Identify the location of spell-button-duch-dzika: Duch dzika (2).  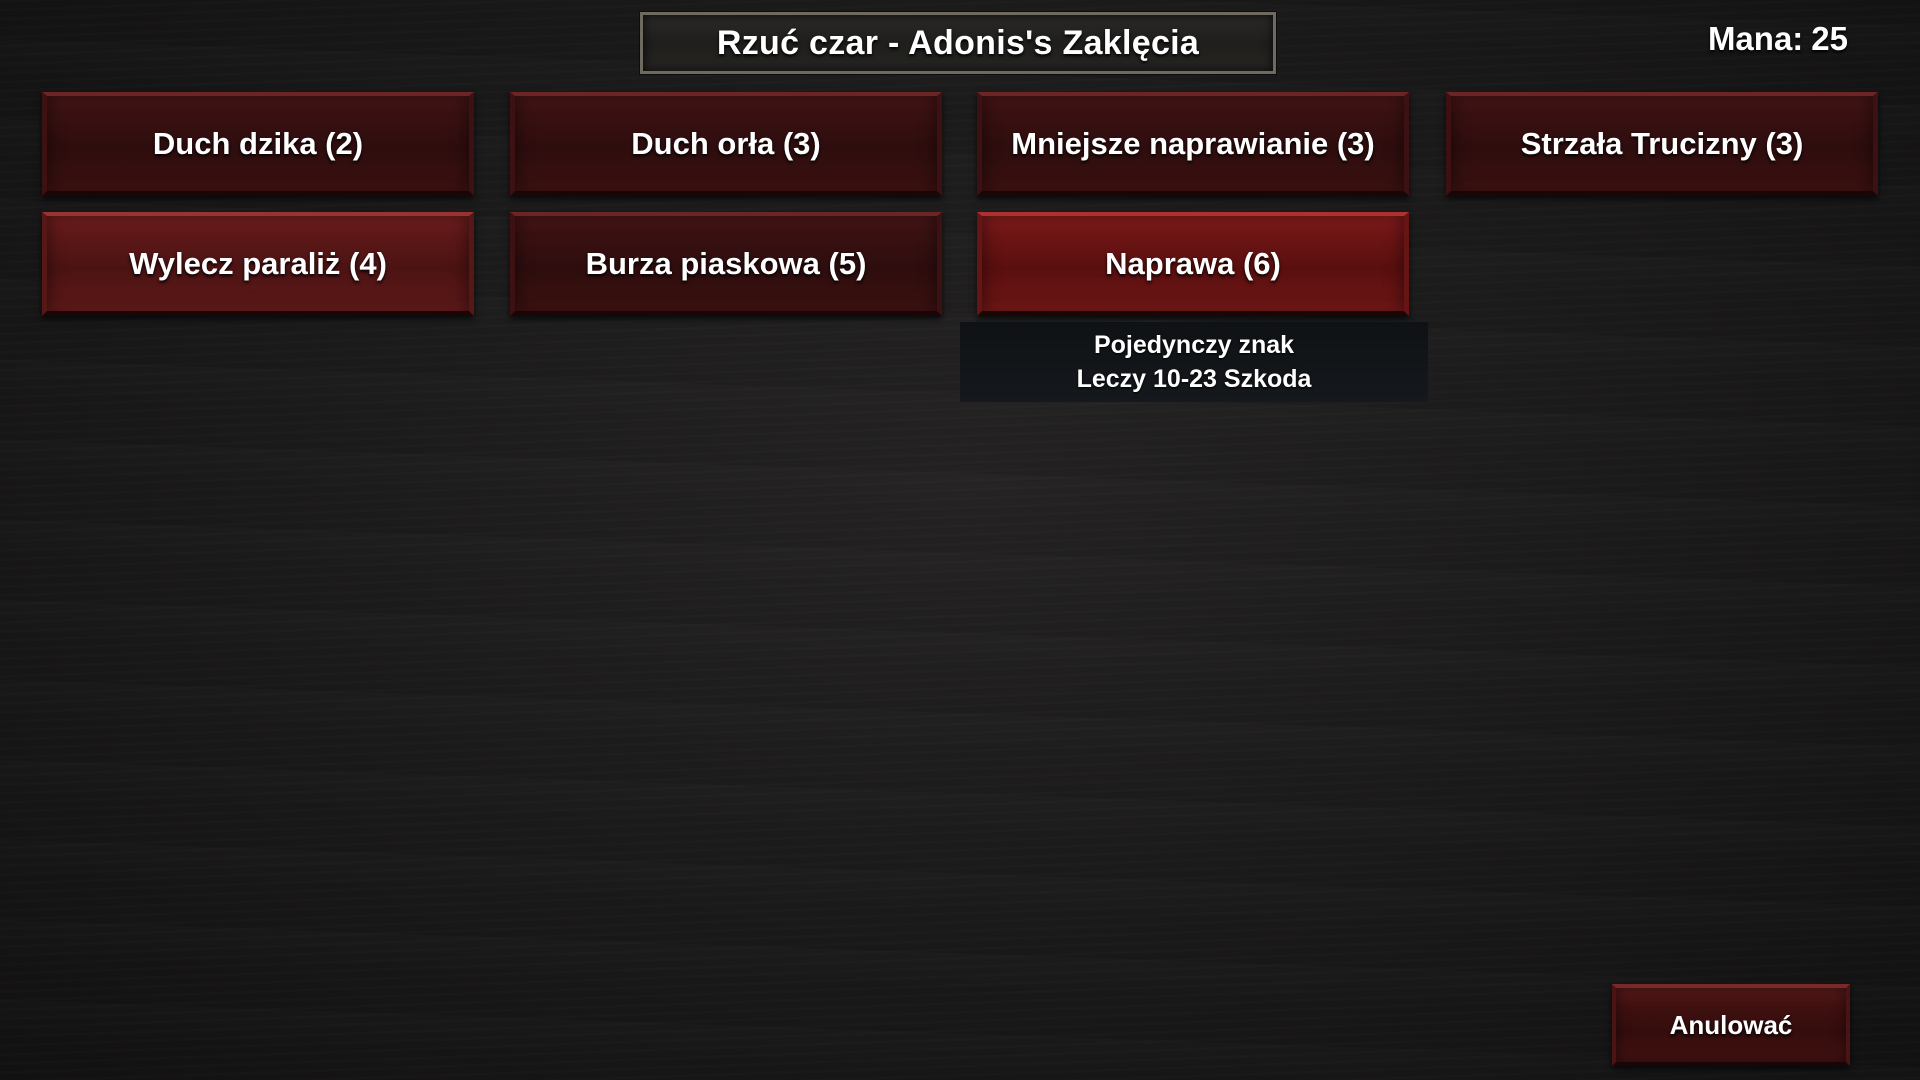
(258, 144).